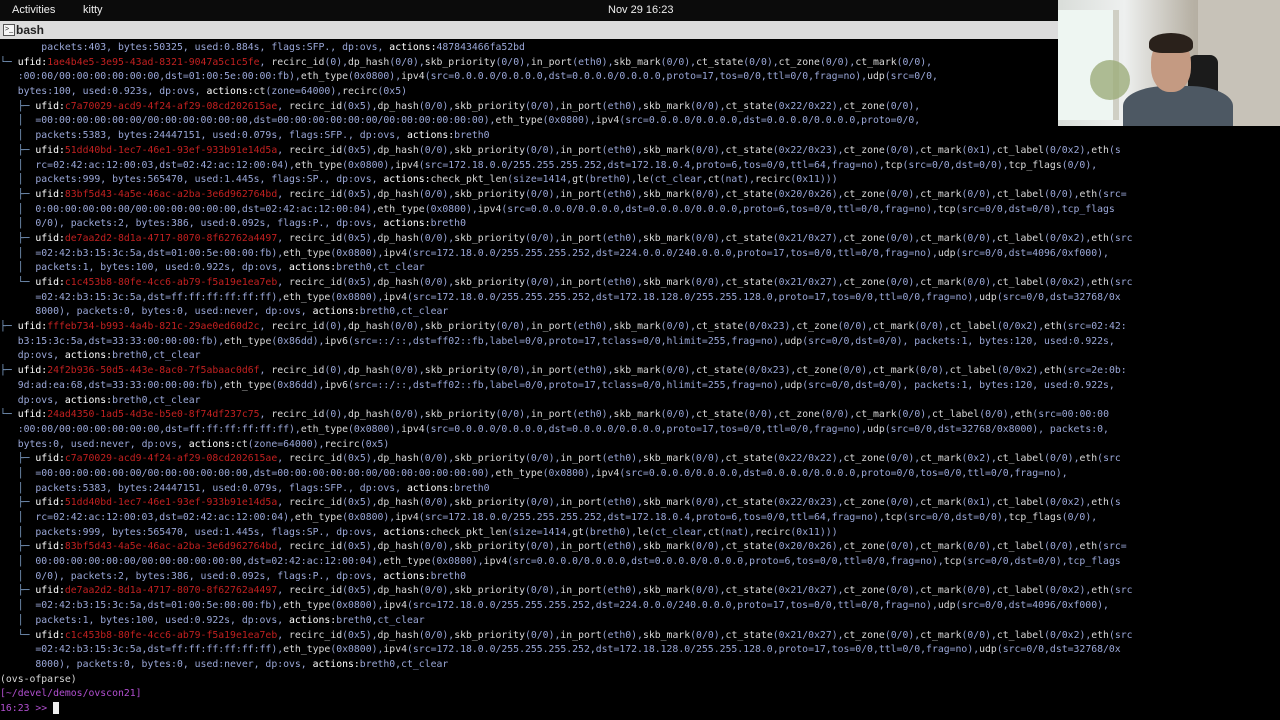 The height and width of the screenshot is (720, 1280). Describe the element at coordinates (9, 30) in the screenshot. I see `terminal-icon: >_` at that location.